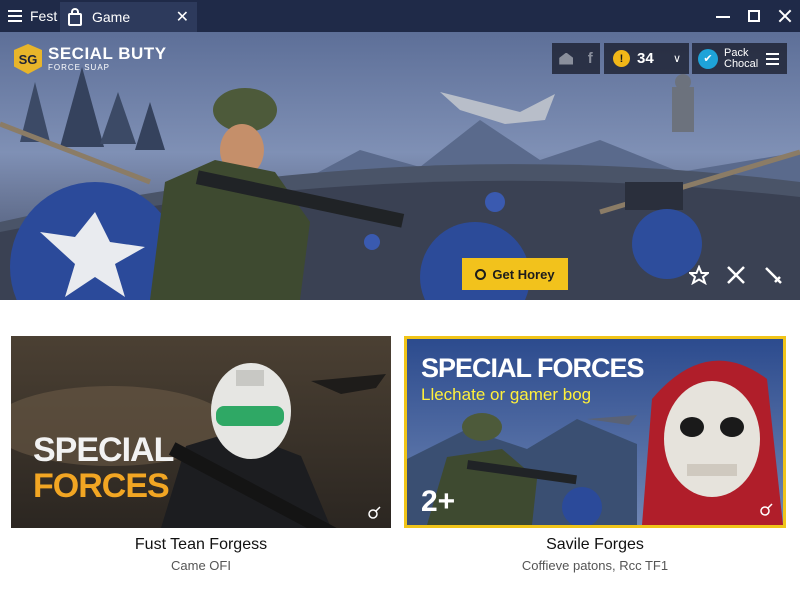 Image resolution: width=800 pixels, height=600 pixels. What do you see at coordinates (111, 17) in the screenshot?
I see `tab-label: Game` at bounding box center [111, 17].